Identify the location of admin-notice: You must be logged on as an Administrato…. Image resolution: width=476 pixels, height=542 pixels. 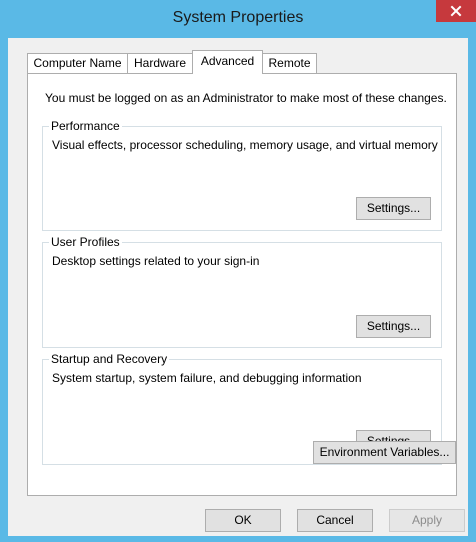
(246, 98).